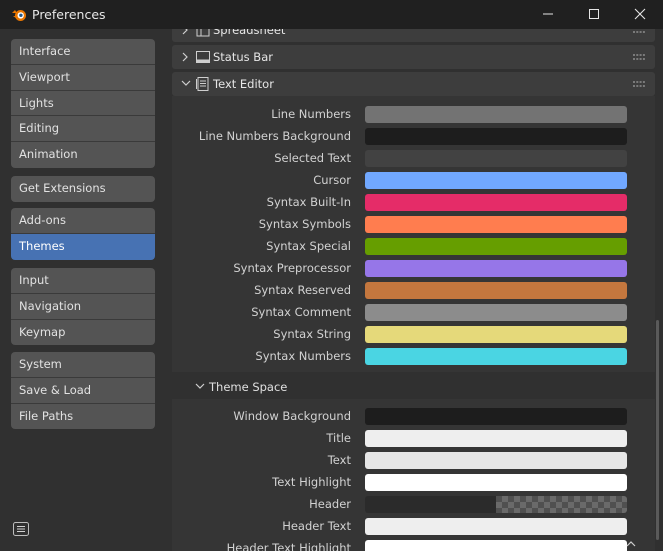  What do you see at coordinates (83, 221) in the screenshot?
I see `sidebar-item-add-ons: Add-ons` at bounding box center [83, 221].